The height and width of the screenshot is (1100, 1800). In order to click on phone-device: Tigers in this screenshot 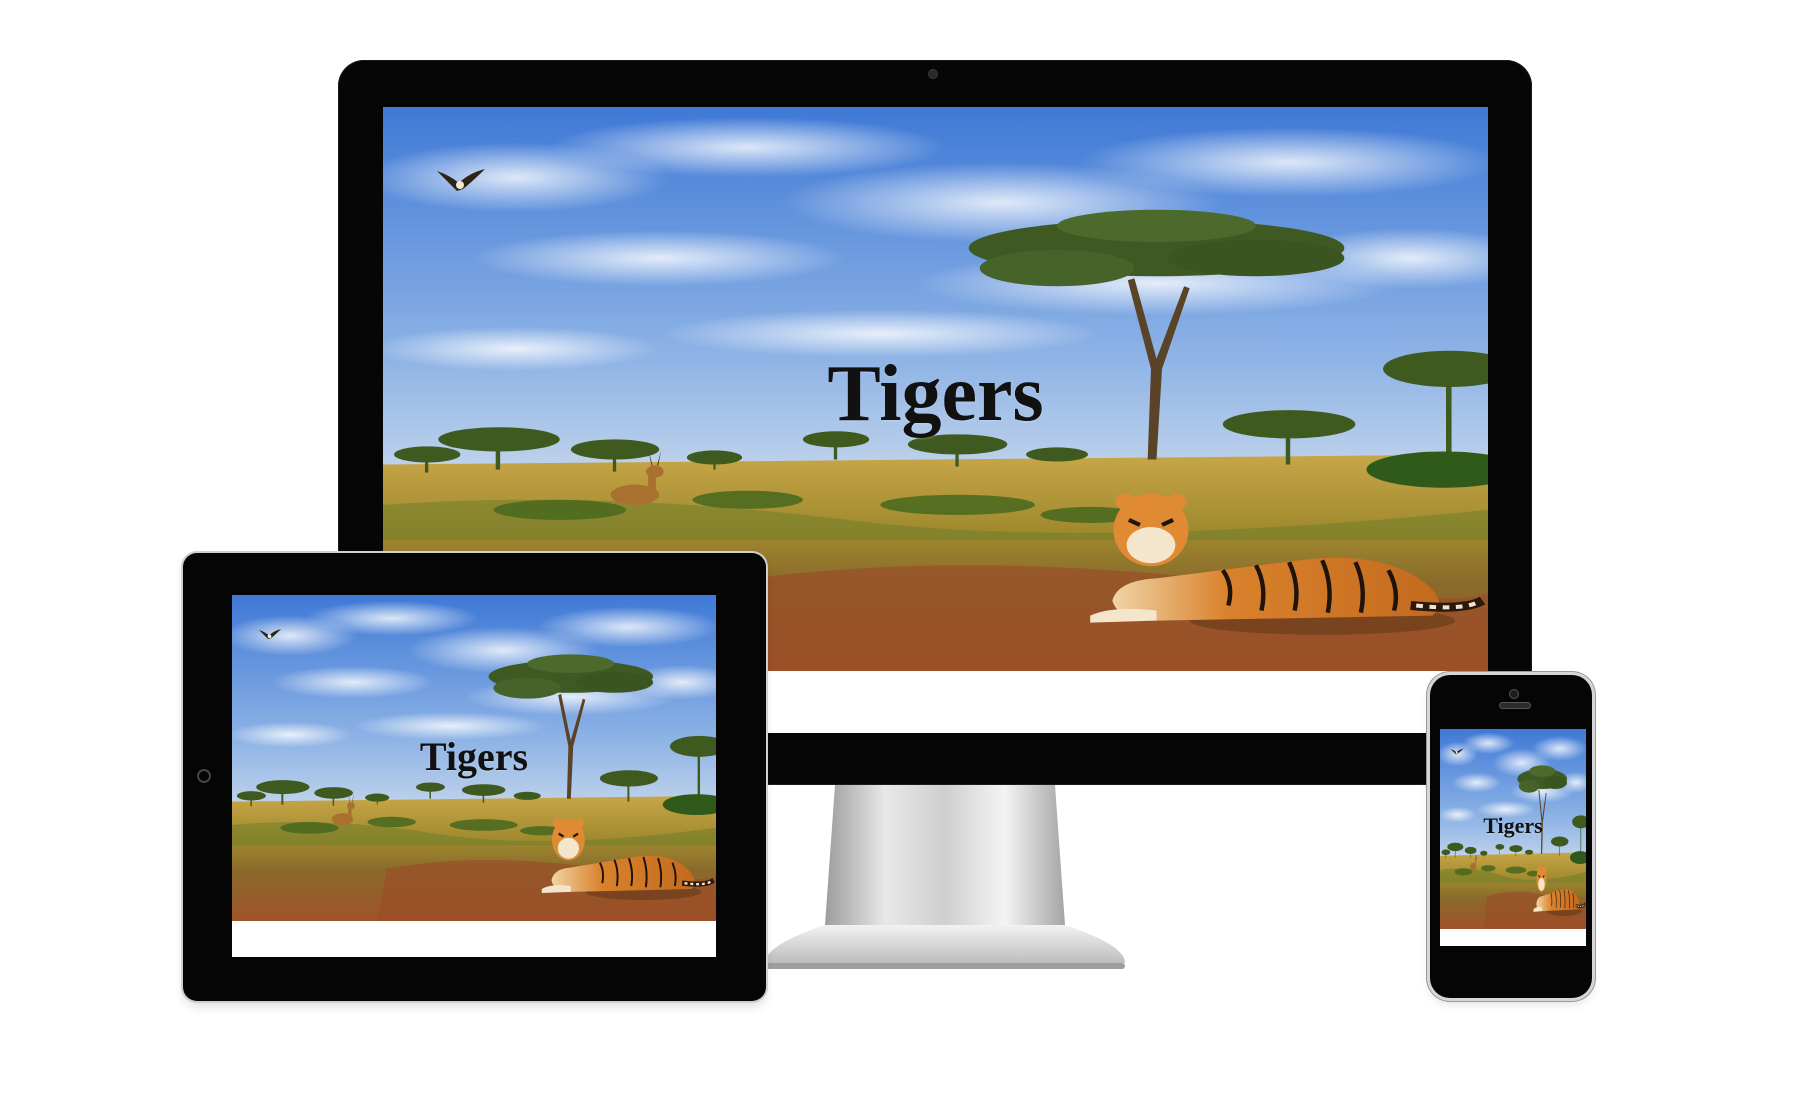, I will do `click(1511, 836)`.